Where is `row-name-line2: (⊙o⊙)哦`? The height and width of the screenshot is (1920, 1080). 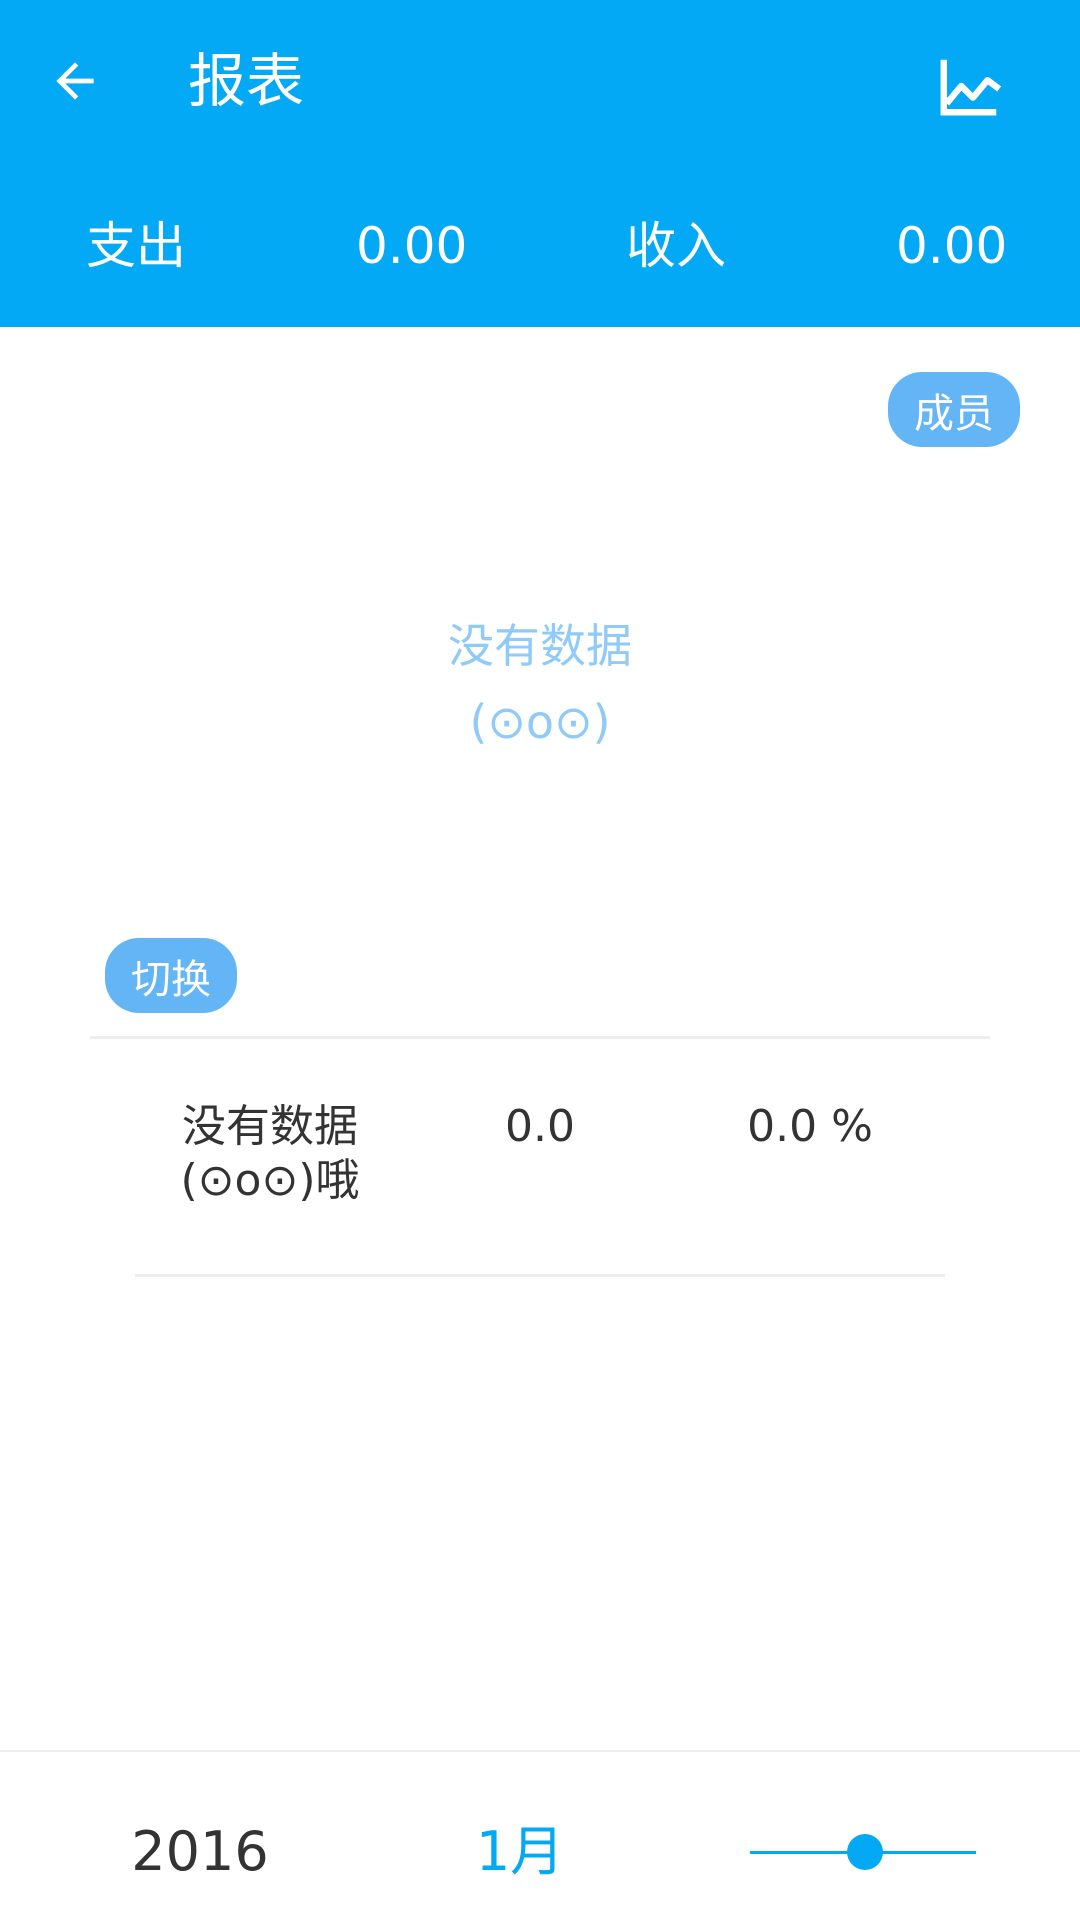 row-name-line2: (⊙o⊙)哦 is located at coordinates (270, 1180).